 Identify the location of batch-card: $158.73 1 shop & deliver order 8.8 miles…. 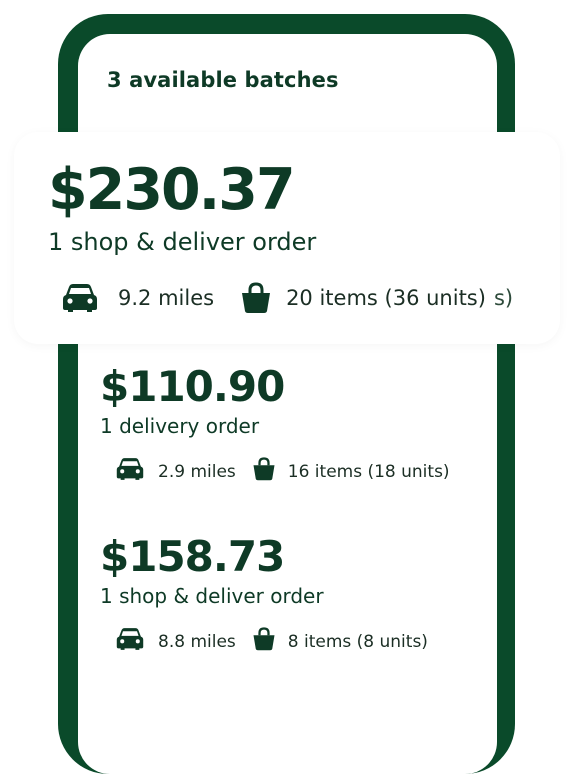
(264, 596).